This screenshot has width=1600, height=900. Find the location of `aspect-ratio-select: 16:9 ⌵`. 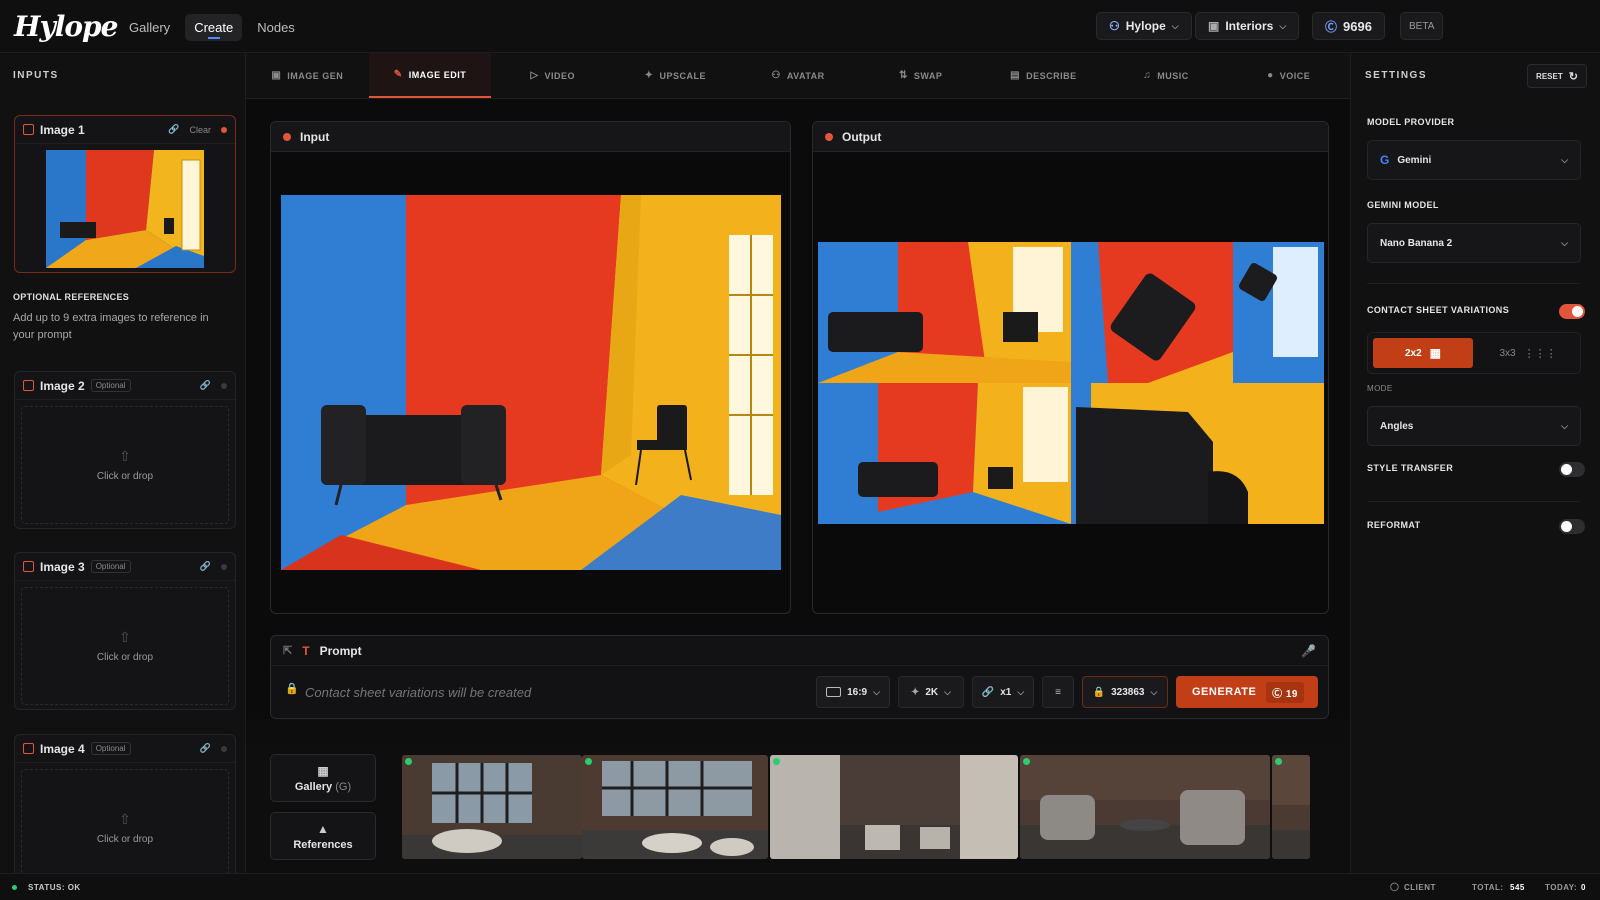

aspect-ratio-select: 16:9 ⌵ is located at coordinates (853, 692).